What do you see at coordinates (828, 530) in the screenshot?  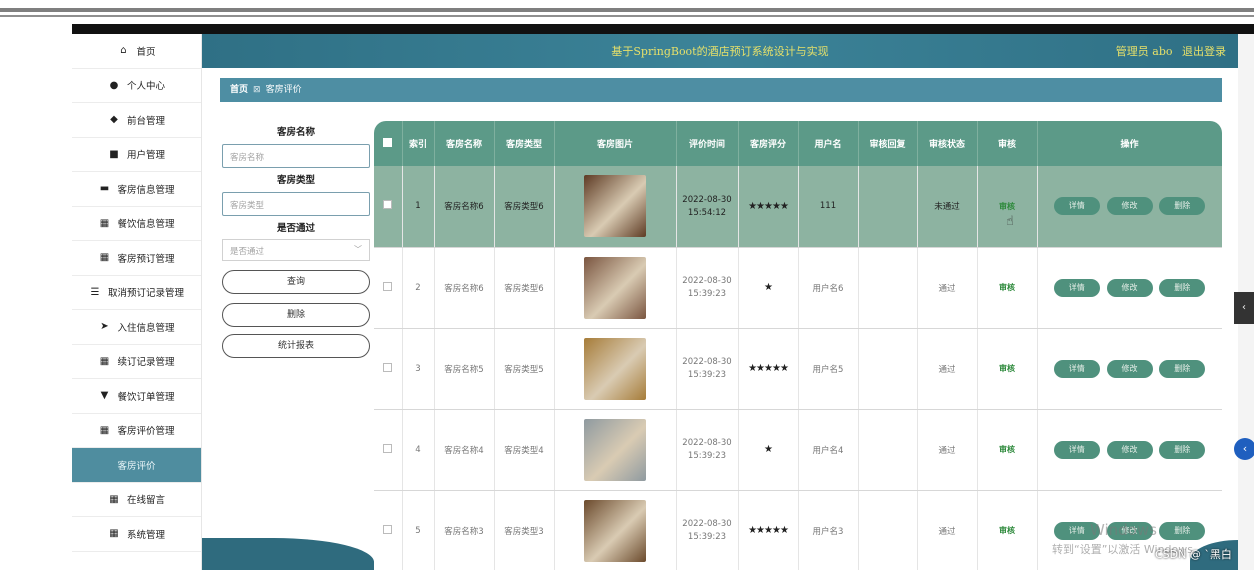 I see `cell-username: 用户名3` at bounding box center [828, 530].